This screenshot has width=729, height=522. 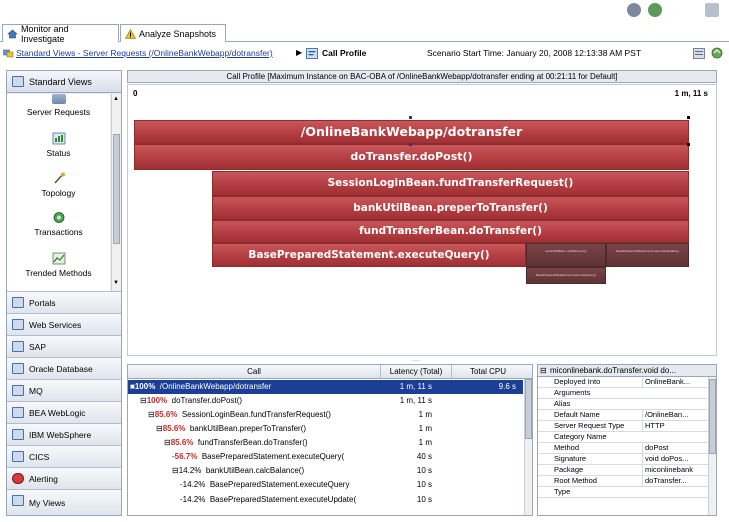 I want to click on refresh-icon, so click(x=634, y=10).